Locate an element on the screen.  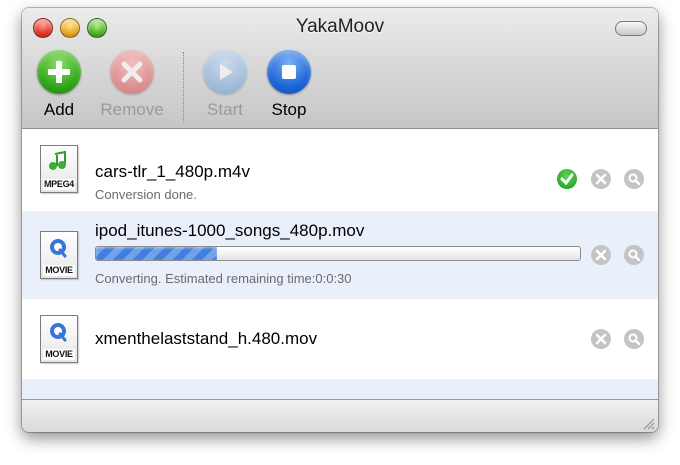
start-label: Start is located at coordinates (225, 109).